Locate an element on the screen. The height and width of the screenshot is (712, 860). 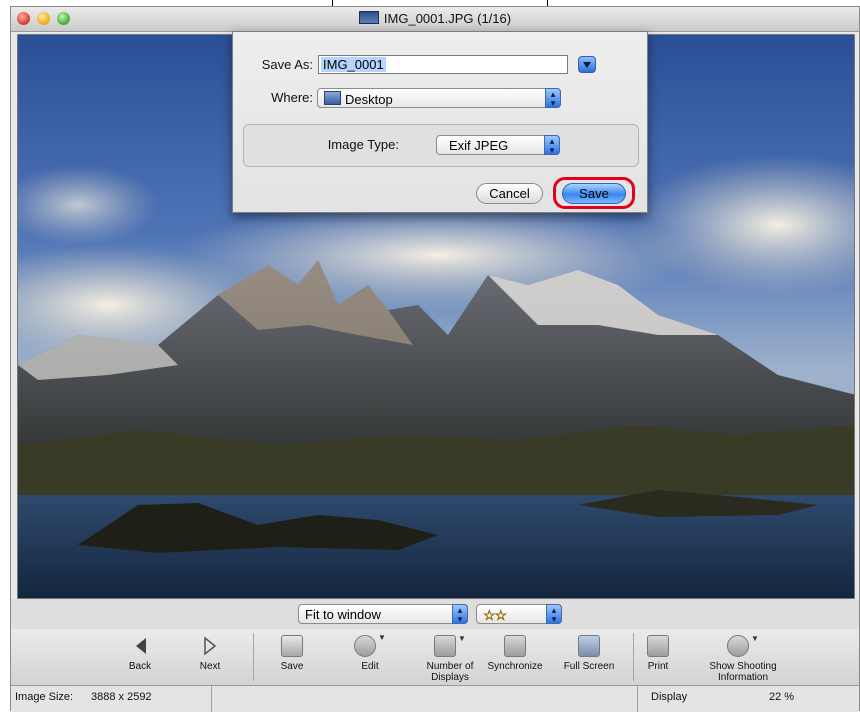
edit-palette-icon: ▼ is located at coordinates (370, 646).